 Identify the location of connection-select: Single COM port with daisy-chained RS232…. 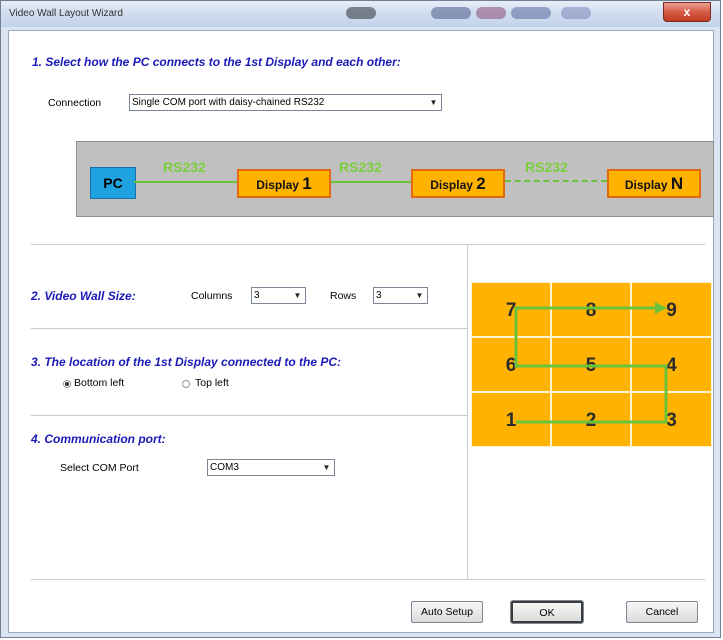
(285, 102).